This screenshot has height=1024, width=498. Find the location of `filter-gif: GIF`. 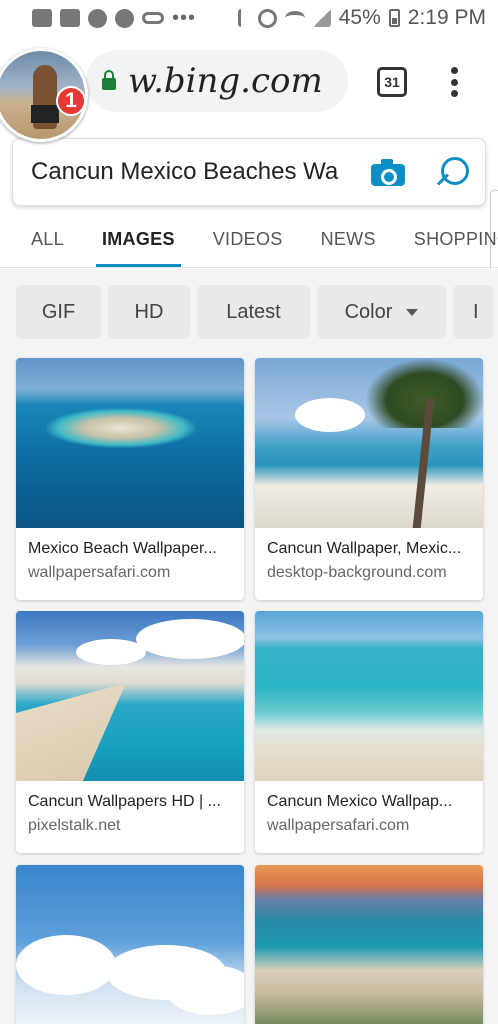

filter-gif: GIF is located at coordinates (58, 312).